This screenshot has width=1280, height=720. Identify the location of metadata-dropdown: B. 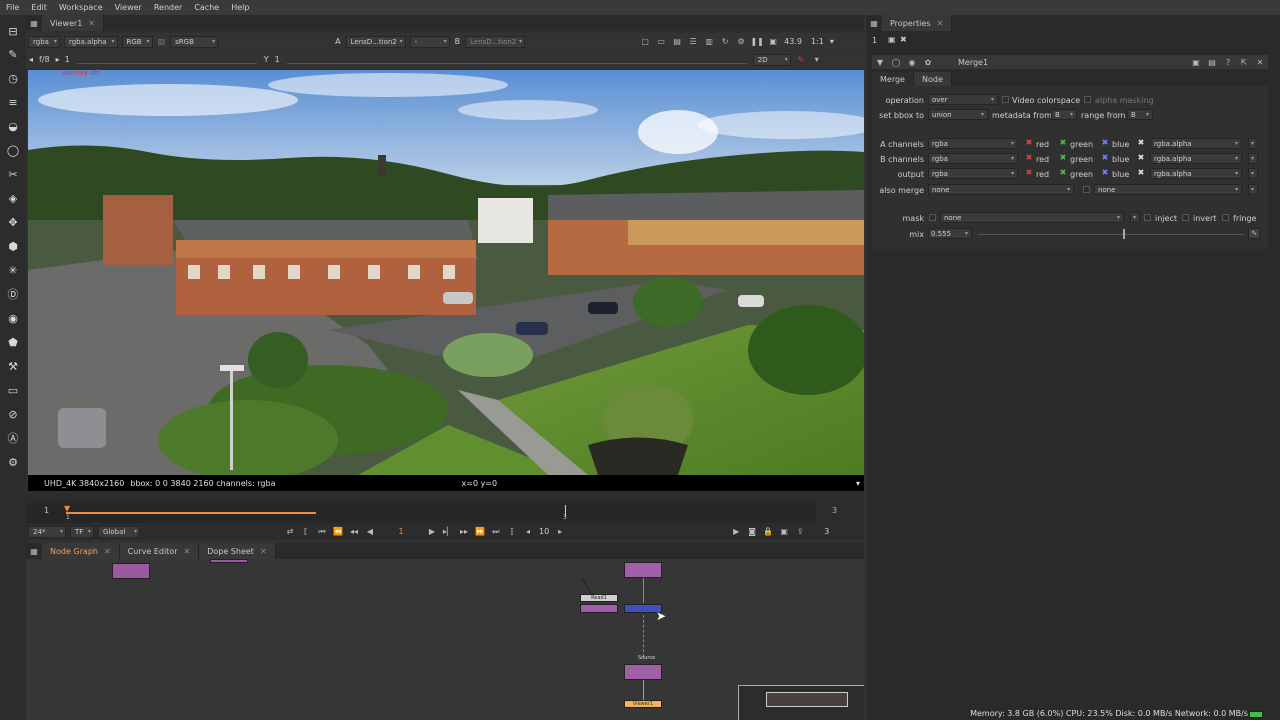
(1064, 114).